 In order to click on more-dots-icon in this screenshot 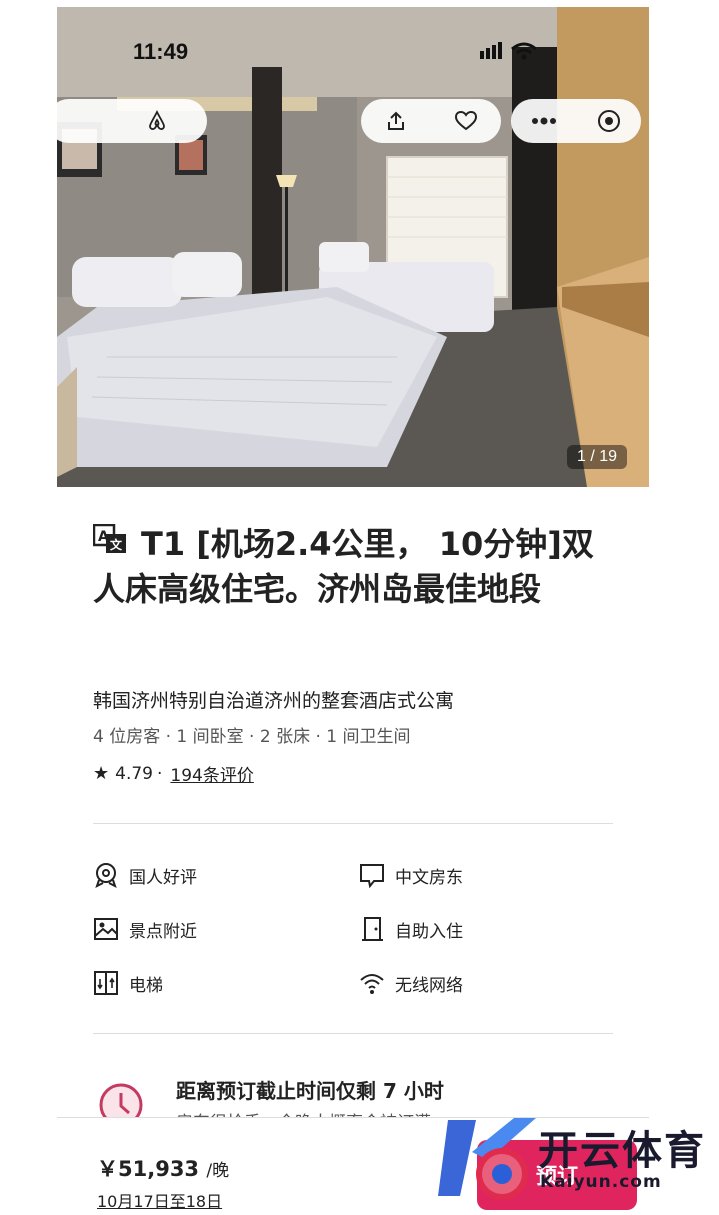, I will do `click(544, 121)`.